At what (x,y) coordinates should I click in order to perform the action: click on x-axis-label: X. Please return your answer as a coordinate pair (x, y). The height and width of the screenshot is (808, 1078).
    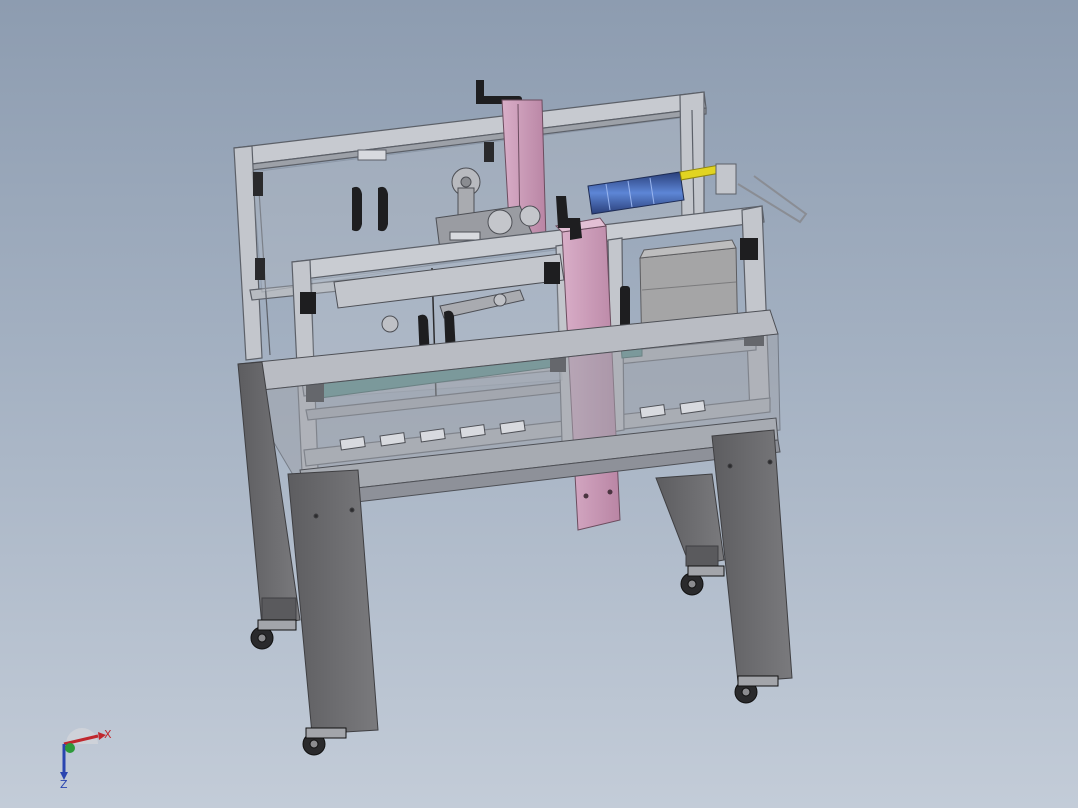
    Looking at the image, I should click on (108, 734).